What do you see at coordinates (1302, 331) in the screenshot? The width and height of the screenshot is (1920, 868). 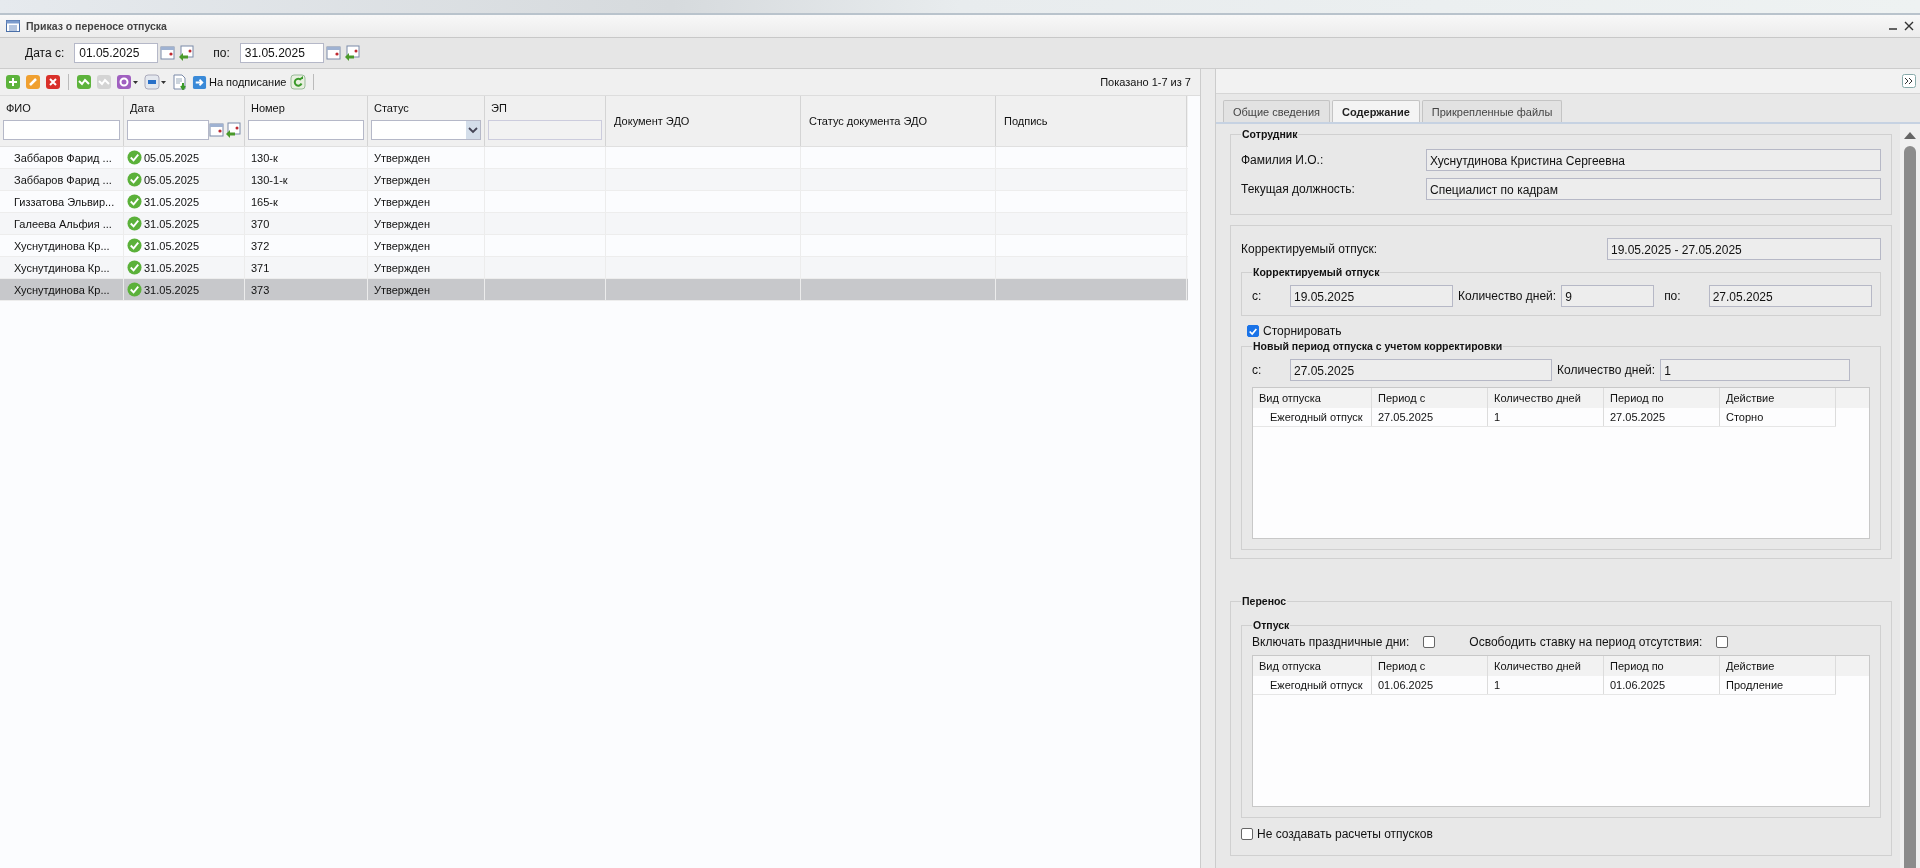 I see `checkbox-label: Сторнировать` at bounding box center [1302, 331].